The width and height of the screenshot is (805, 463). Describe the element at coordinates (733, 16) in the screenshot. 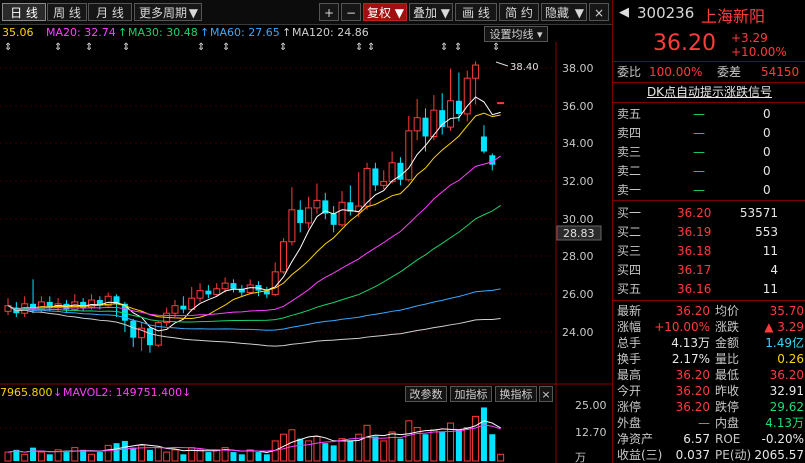

I see `stock-name: 上海新阳` at that location.